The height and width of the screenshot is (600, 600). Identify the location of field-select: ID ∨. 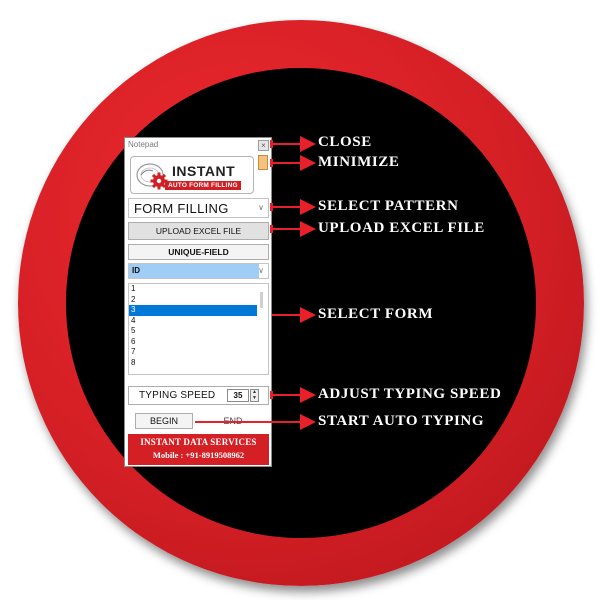
(198, 271).